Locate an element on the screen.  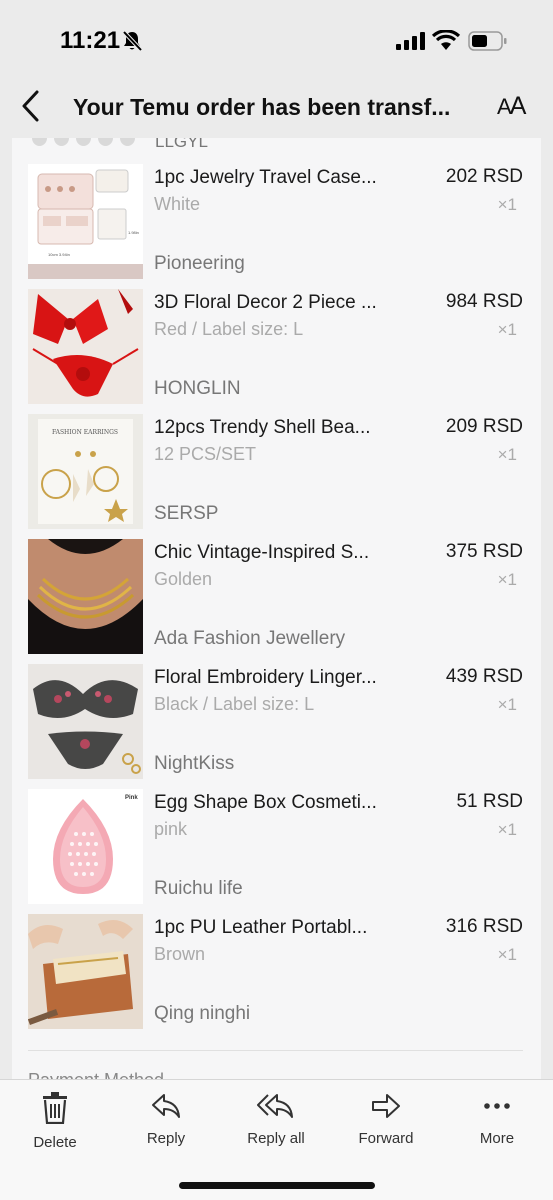
text-size-button: AA is located at coordinates (512, 106).